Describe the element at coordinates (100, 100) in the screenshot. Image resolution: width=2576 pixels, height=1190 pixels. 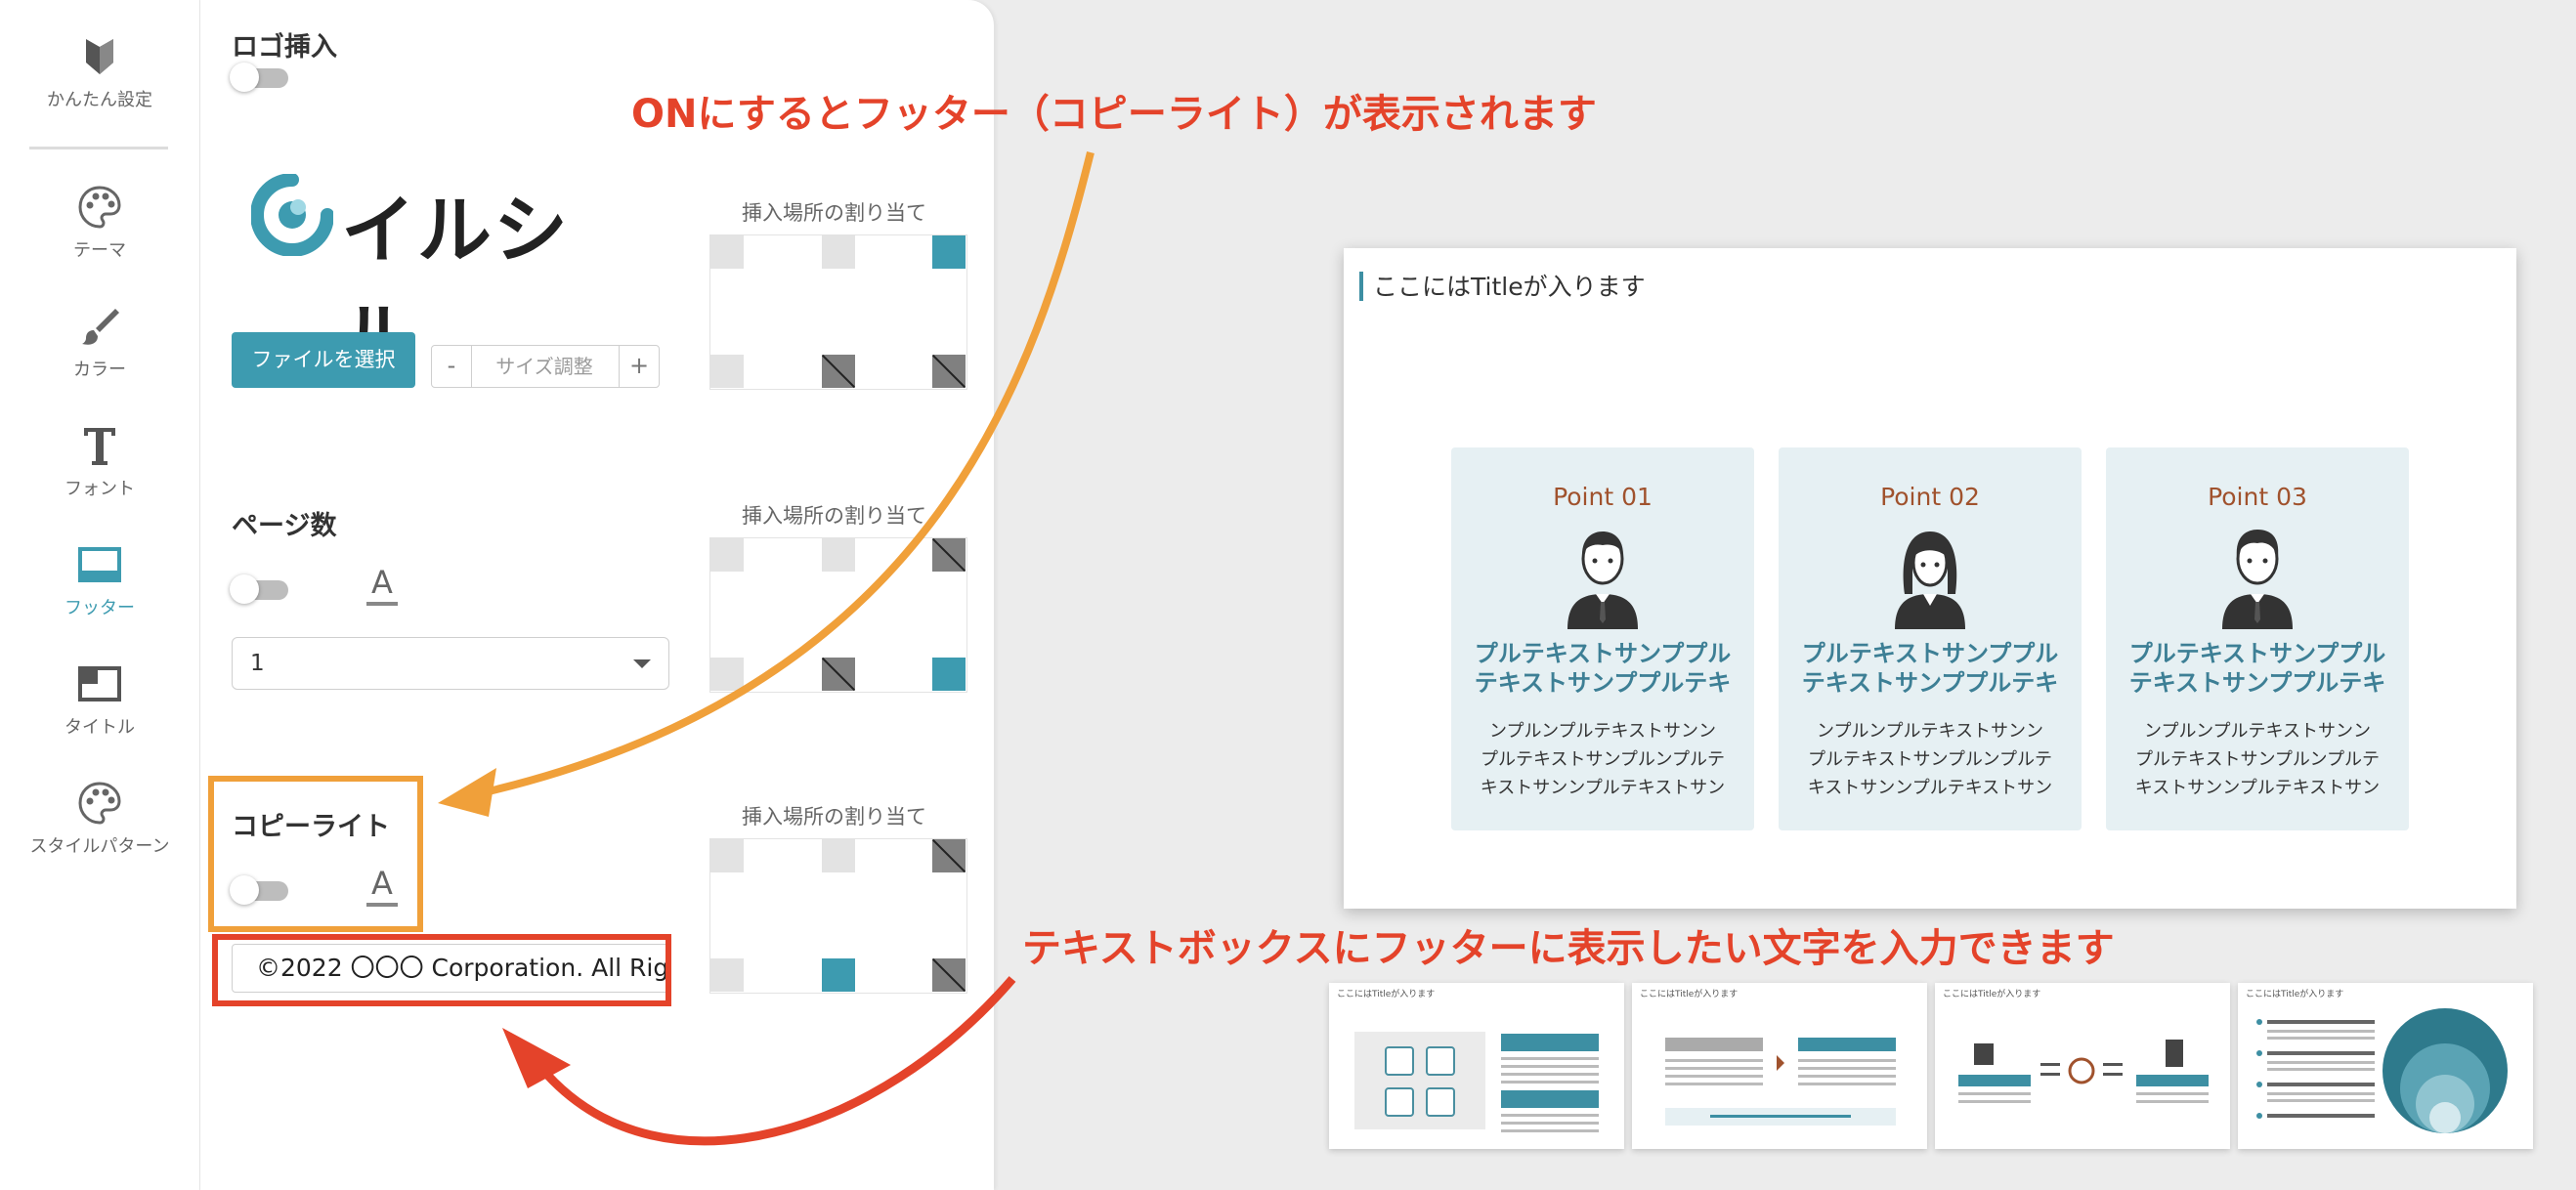
I see `nav-label: かんたん設定` at that location.